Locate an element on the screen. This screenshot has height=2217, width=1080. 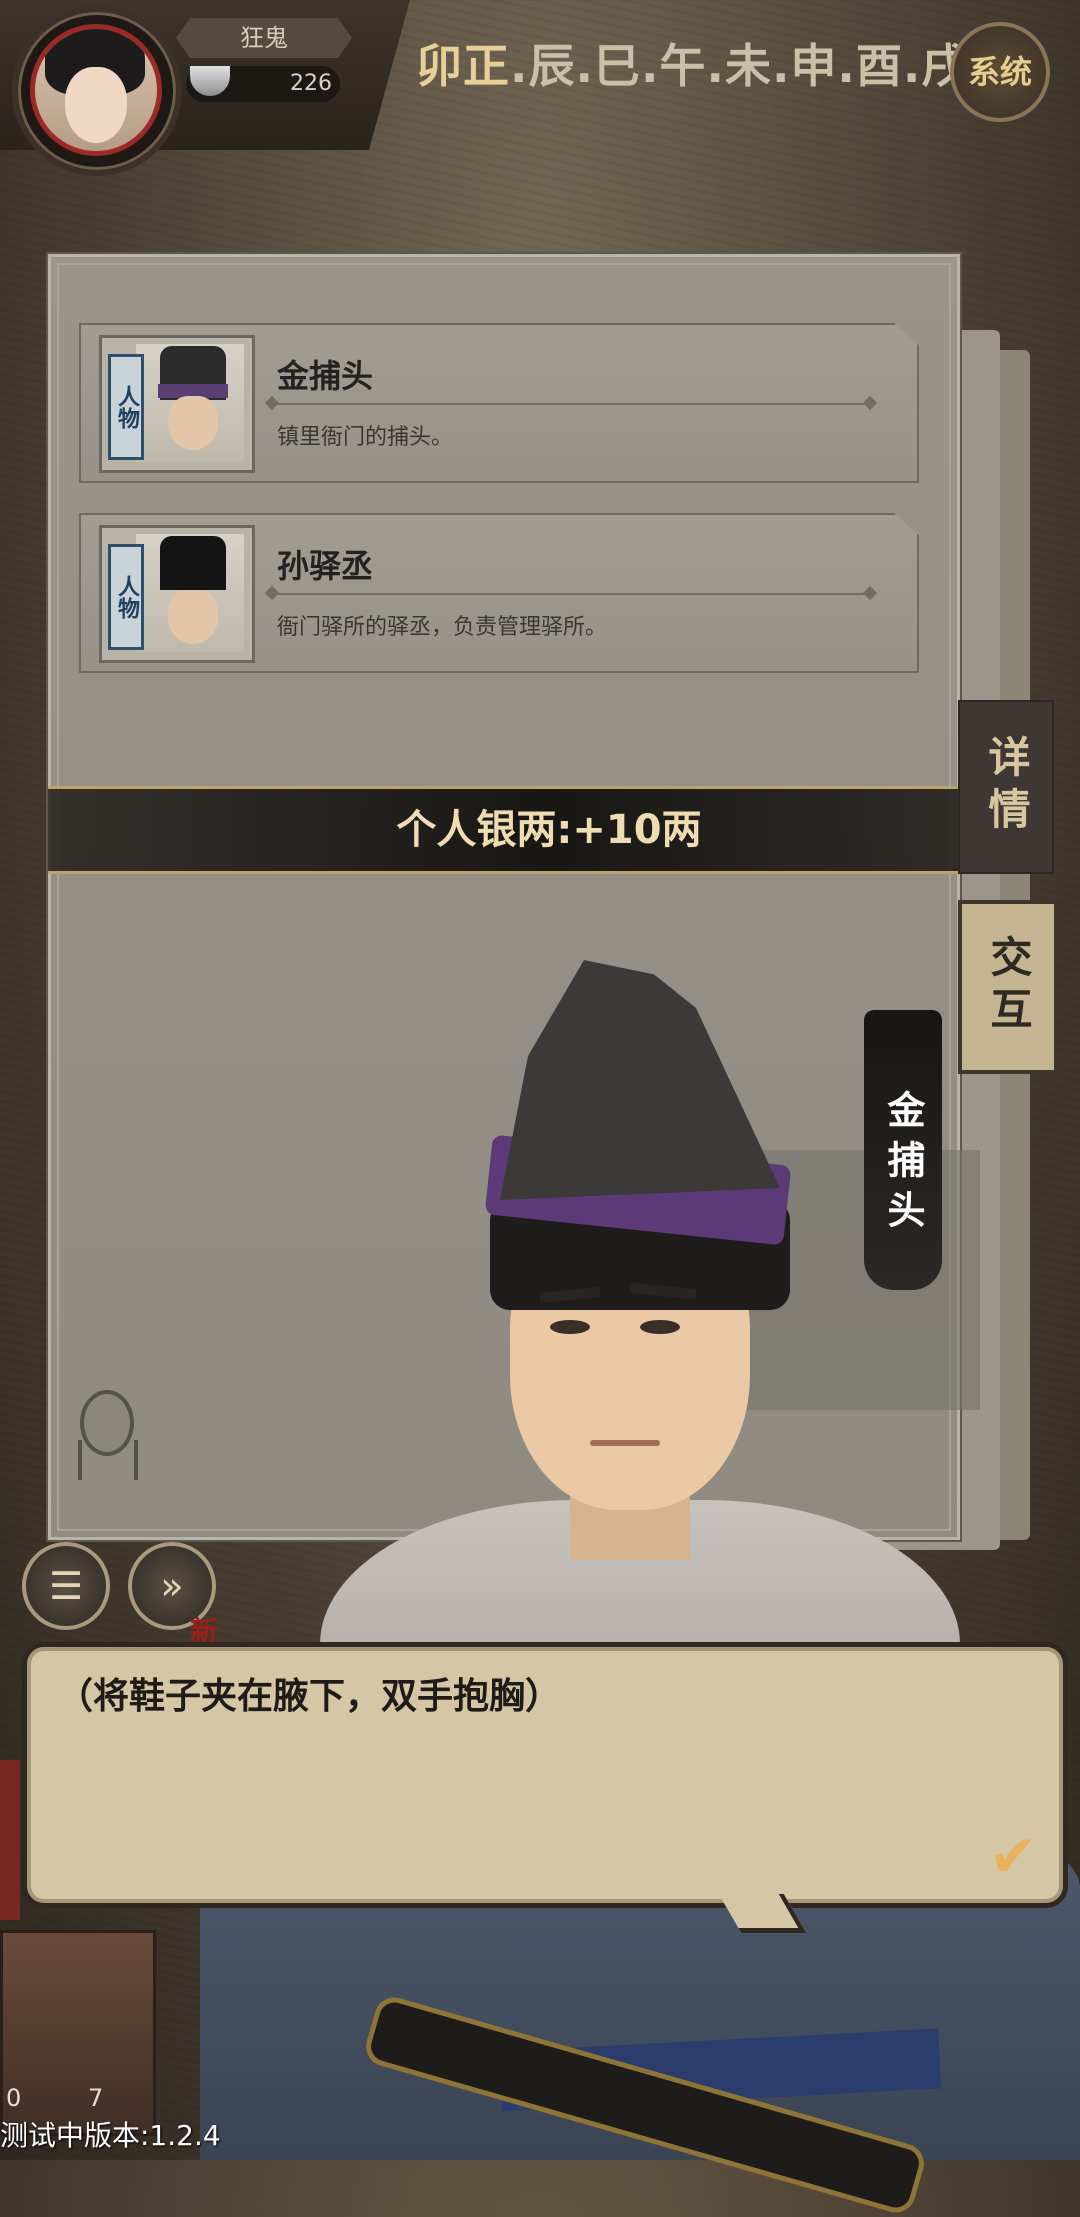
silver-amount: 226 is located at coordinates (311, 83).